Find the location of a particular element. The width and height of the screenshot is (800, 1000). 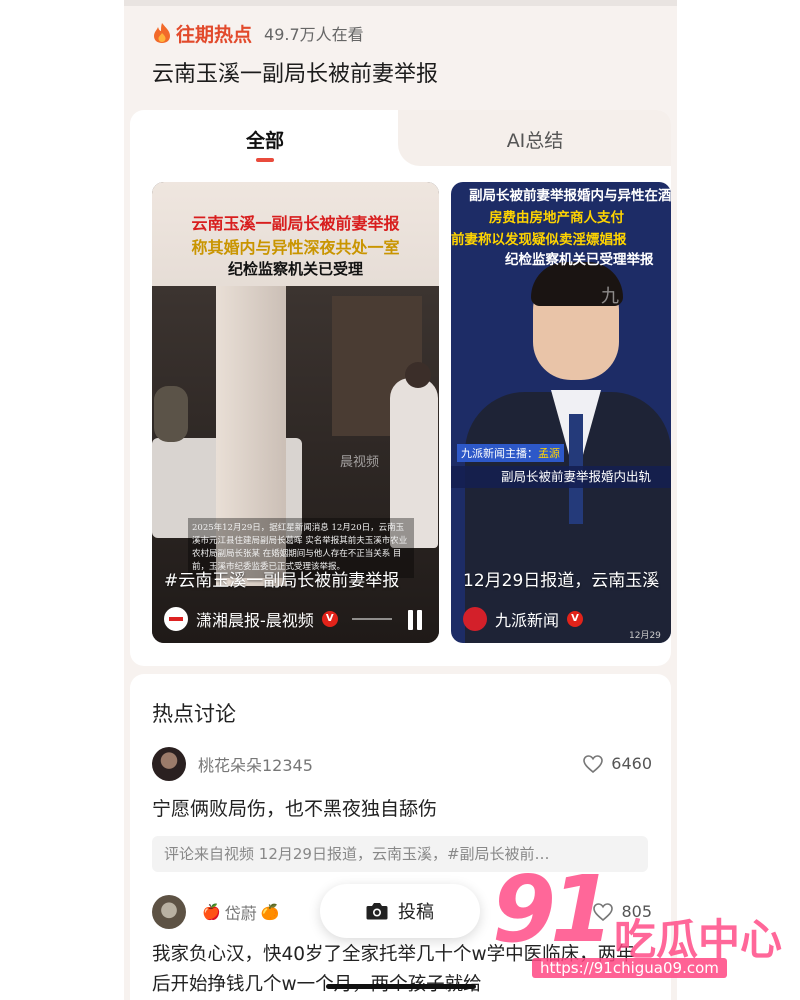

blurred-face is located at coordinates (418, 375).